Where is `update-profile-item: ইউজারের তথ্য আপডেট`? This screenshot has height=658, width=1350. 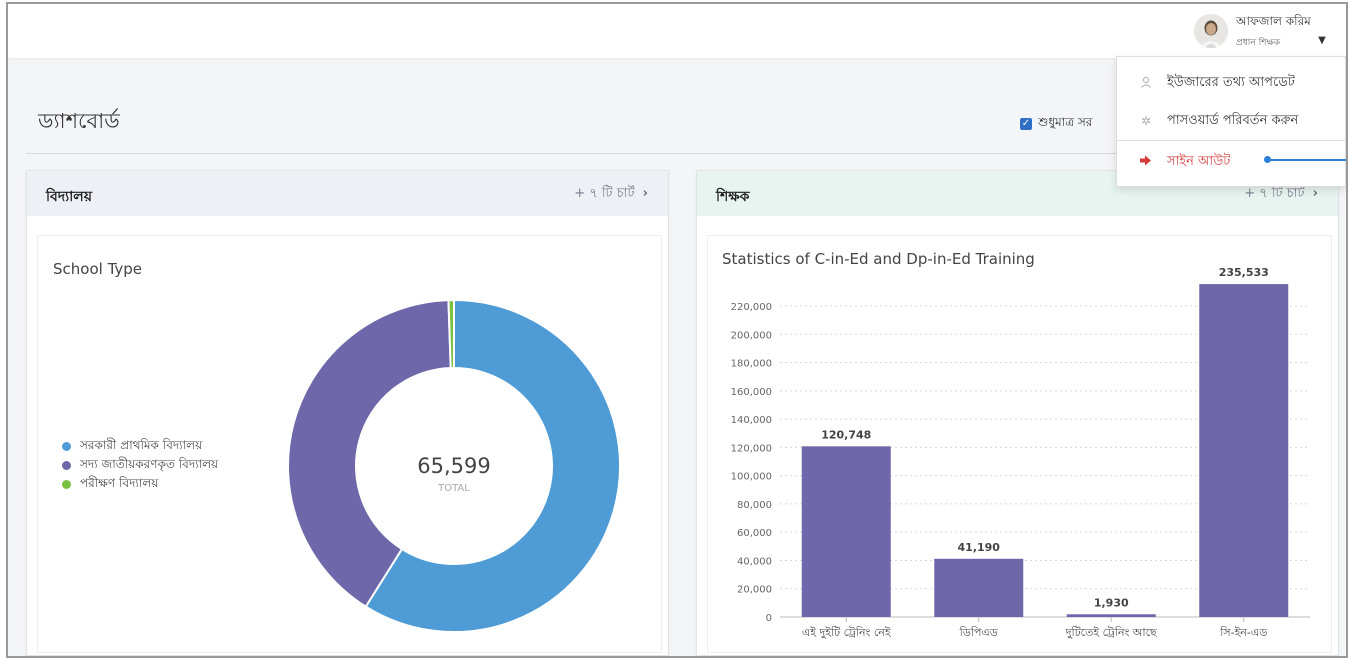
update-profile-item: ইউজারের তথ্য আপডেট is located at coordinates (1231, 83).